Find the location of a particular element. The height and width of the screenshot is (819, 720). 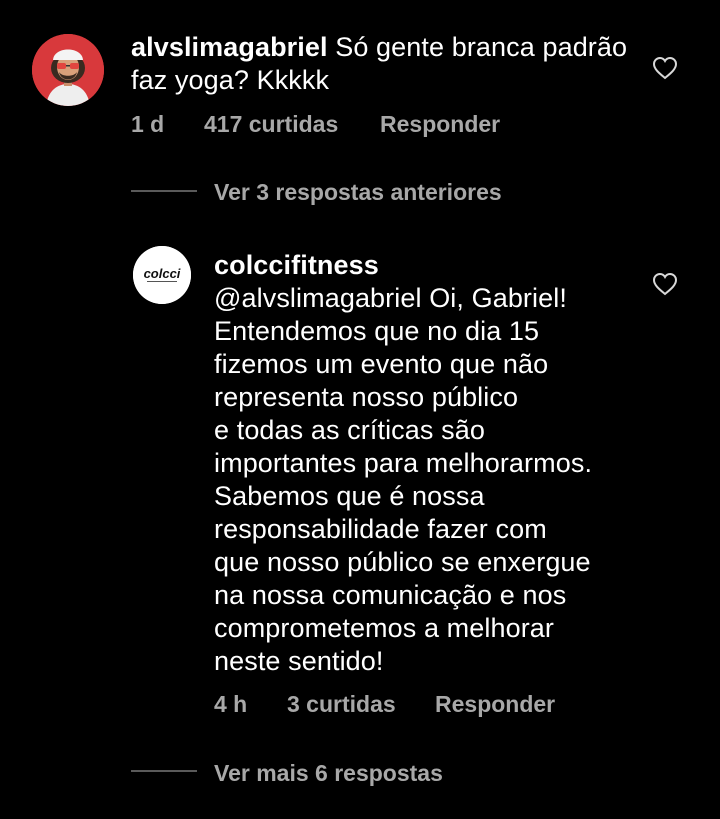

logo-text: colcci is located at coordinates (162, 273).